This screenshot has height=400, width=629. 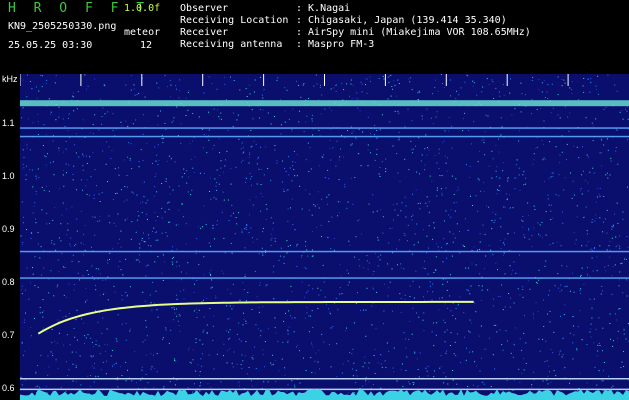 I want to click on location-value: : Chigasaki, Japan (139.414 35.340), so click(x=401, y=20).